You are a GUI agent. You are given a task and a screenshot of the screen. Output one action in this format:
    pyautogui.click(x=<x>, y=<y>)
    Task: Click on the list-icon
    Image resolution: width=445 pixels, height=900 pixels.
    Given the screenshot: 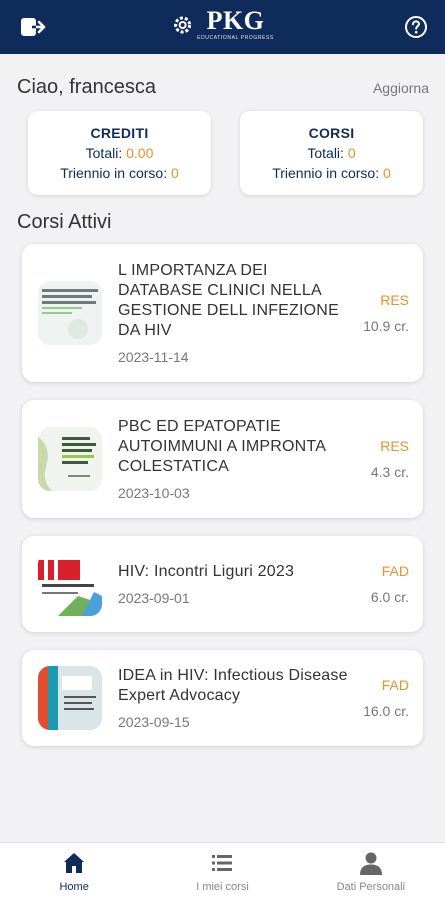 What is the action you would take?
    pyautogui.click(x=222, y=862)
    